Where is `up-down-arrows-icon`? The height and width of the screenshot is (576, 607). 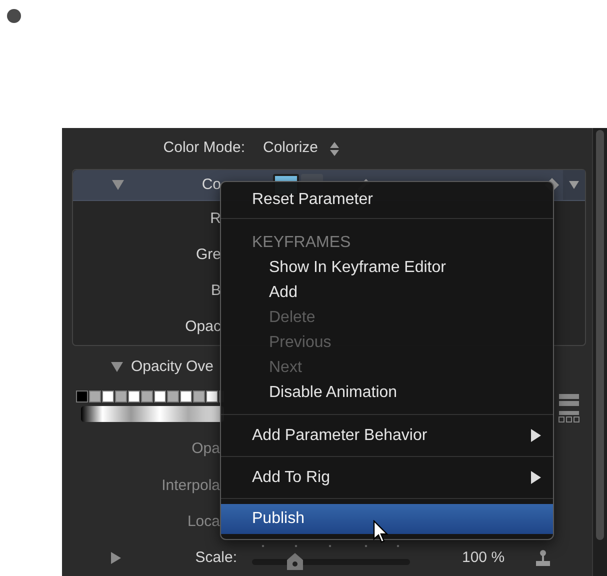
up-down-arrows-icon is located at coordinates (335, 149).